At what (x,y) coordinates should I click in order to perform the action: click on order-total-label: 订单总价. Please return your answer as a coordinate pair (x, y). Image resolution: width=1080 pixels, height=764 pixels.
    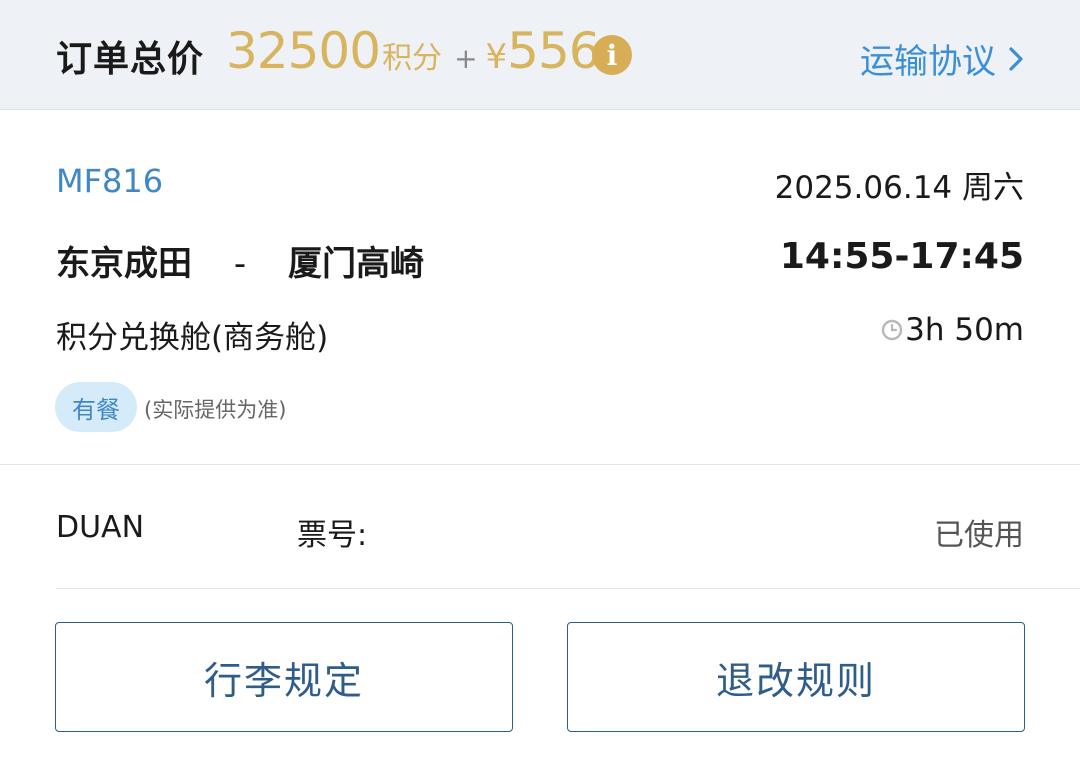
    Looking at the image, I should click on (130, 59).